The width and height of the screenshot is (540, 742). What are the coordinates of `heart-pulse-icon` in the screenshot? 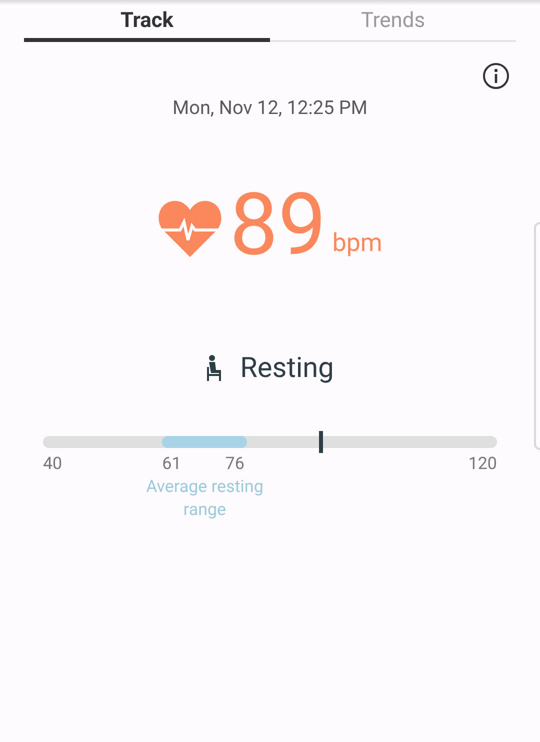 It's located at (190, 227).